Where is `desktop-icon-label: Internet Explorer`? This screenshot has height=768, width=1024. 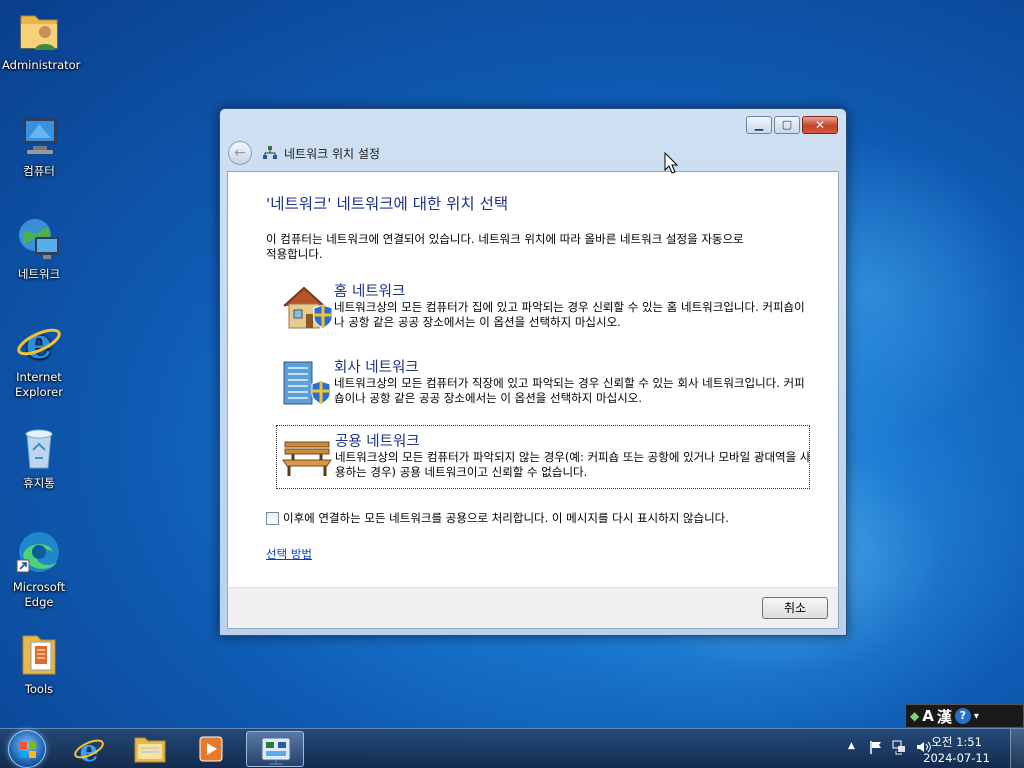
desktop-icon-label: Internet Explorer is located at coordinates (39, 384).